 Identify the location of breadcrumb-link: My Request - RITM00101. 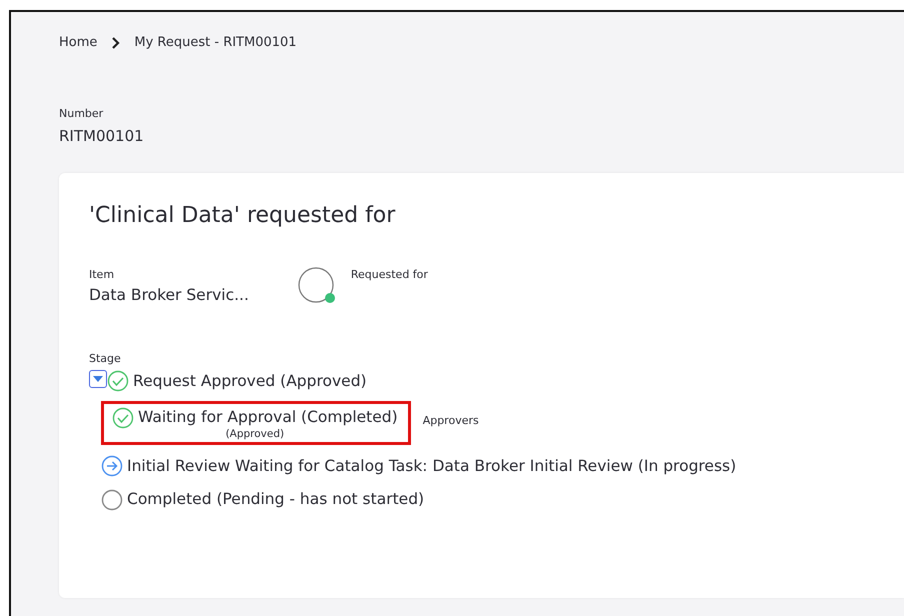
(215, 43).